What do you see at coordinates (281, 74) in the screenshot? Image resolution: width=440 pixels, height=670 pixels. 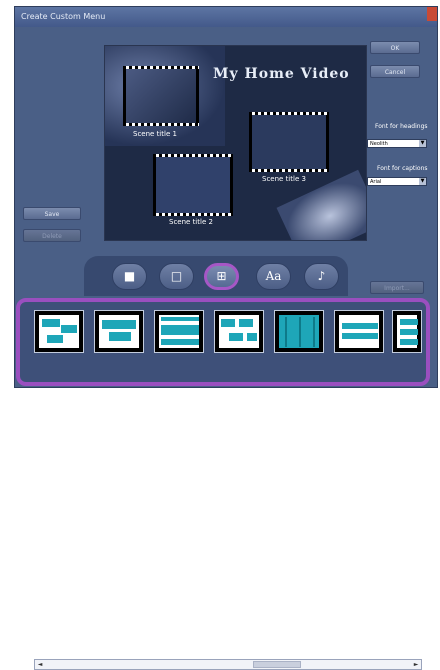 I see `menu-title: My Home Video` at bounding box center [281, 74].